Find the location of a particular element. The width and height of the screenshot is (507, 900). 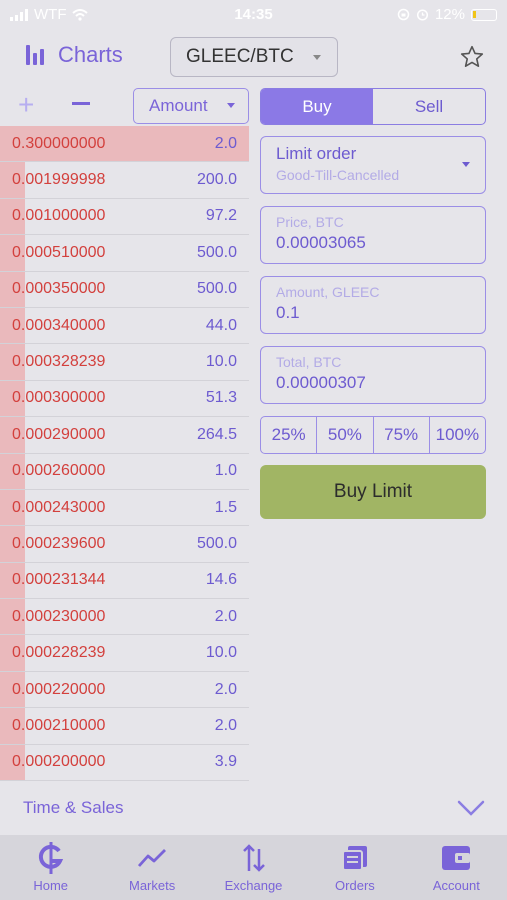

charts-button: Charts is located at coordinates (74, 55).